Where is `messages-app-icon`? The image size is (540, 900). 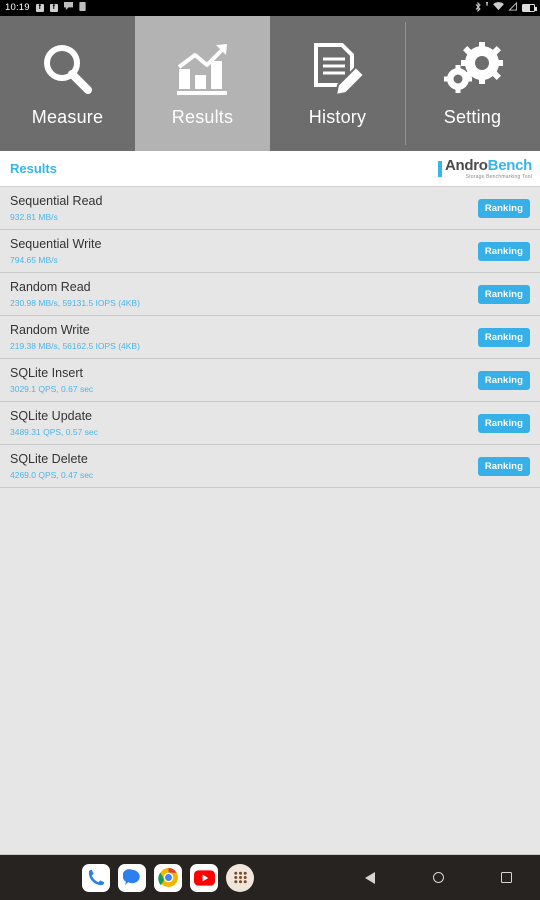
messages-app-icon is located at coordinates (132, 877).